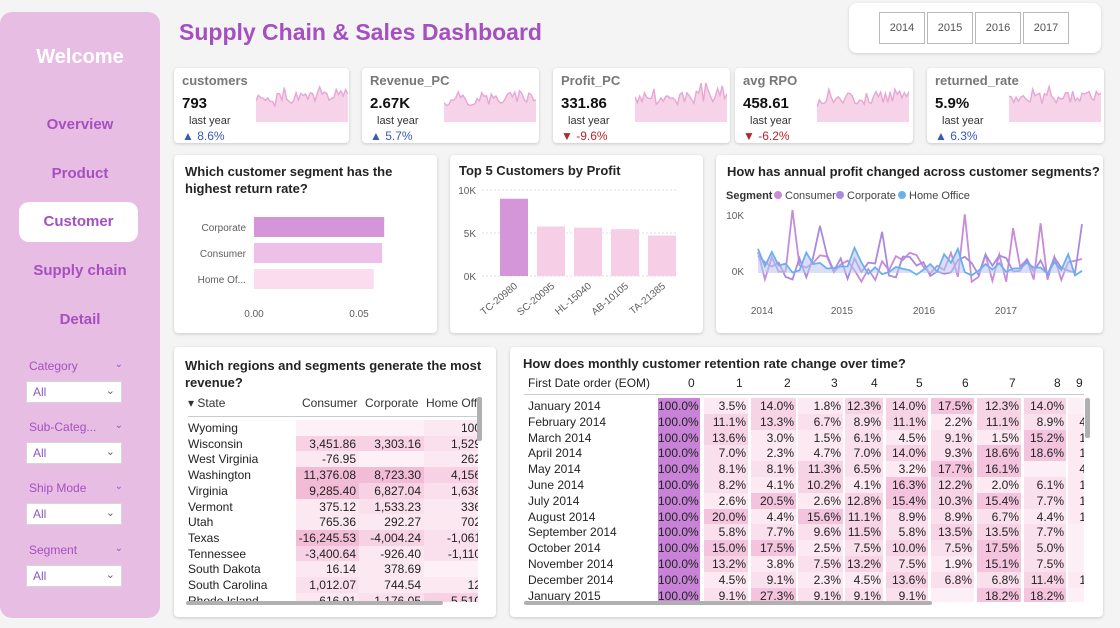  I want to click on retention-vertical-scrollbar, so click(1087, 418).